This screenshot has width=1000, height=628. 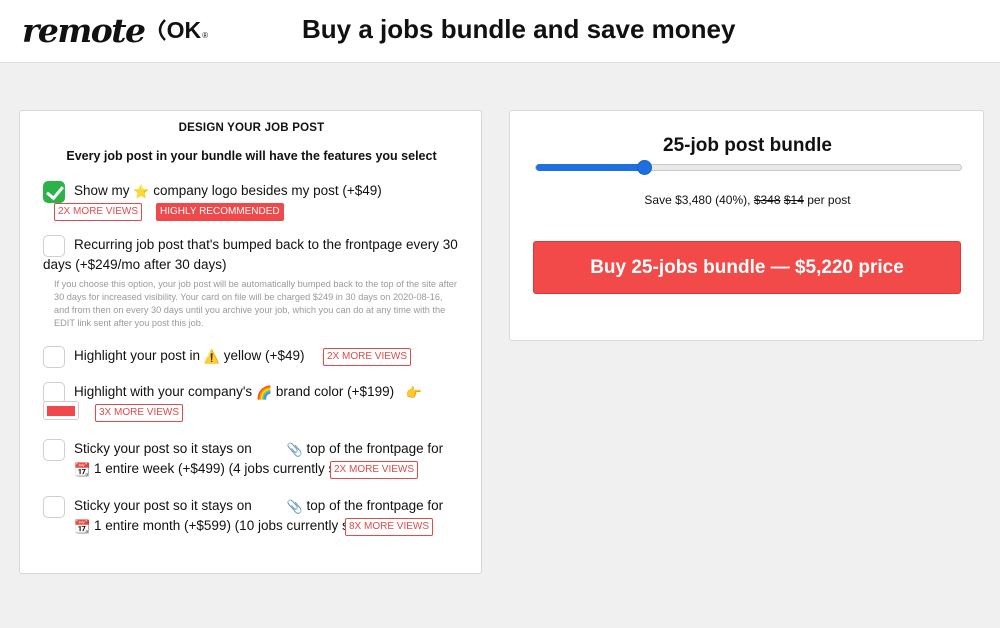 What do you see at coordinates (54, 192) in the screenshot?
I see `logo-option-checkbox` at bounding box center [54, 192].